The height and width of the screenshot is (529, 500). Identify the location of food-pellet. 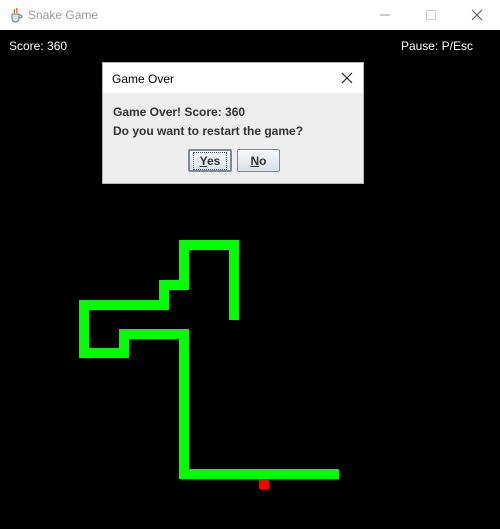
(264, 484).